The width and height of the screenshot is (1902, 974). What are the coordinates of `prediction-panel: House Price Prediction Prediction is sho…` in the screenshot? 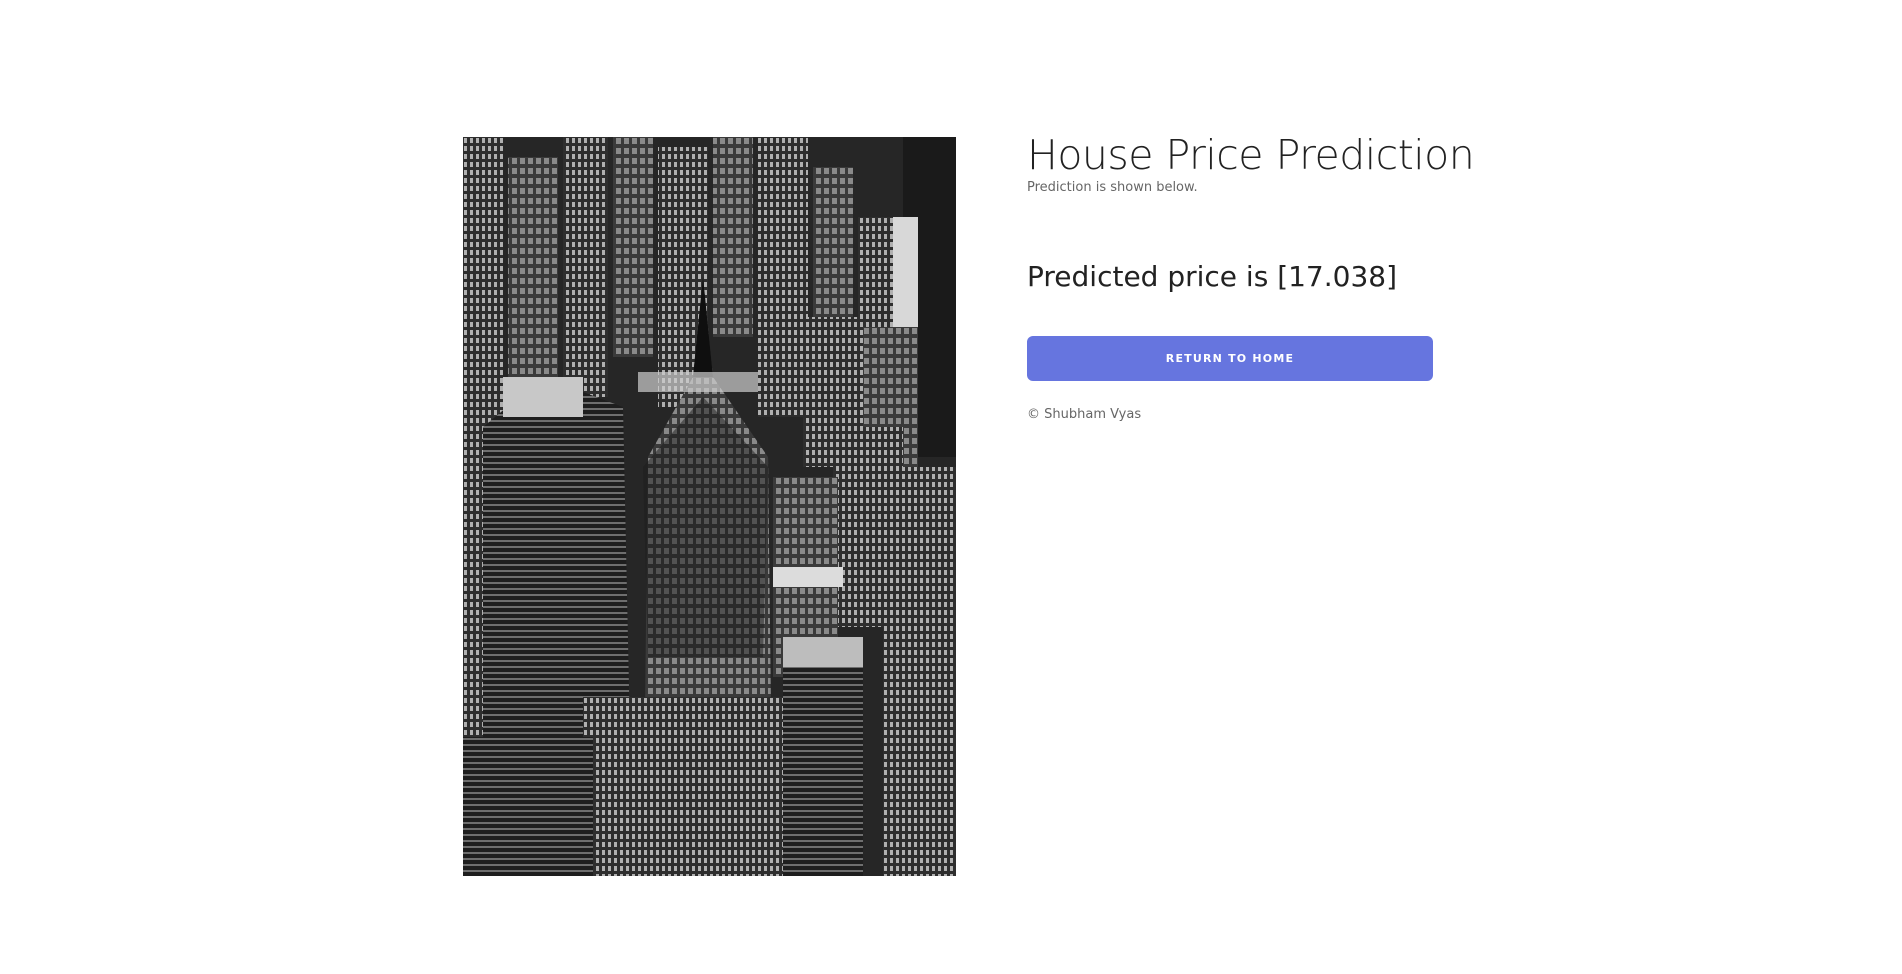 It's located at (1251, 276).